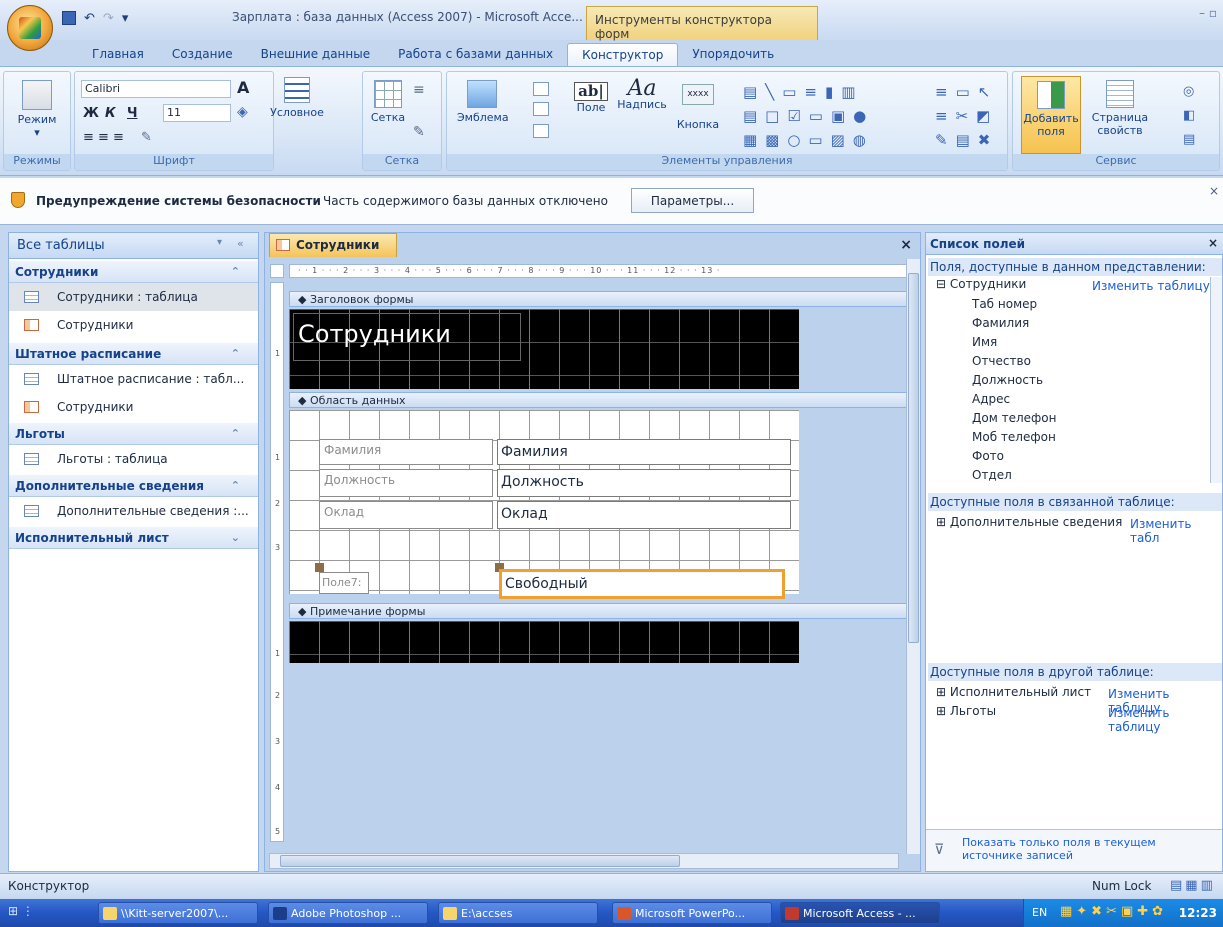 Image resolution: width=1223 pixels, height=927 pixels. Describe the element at coordinates (1007, 380) in the screenshot. I see `field-item: Должность` at that location.